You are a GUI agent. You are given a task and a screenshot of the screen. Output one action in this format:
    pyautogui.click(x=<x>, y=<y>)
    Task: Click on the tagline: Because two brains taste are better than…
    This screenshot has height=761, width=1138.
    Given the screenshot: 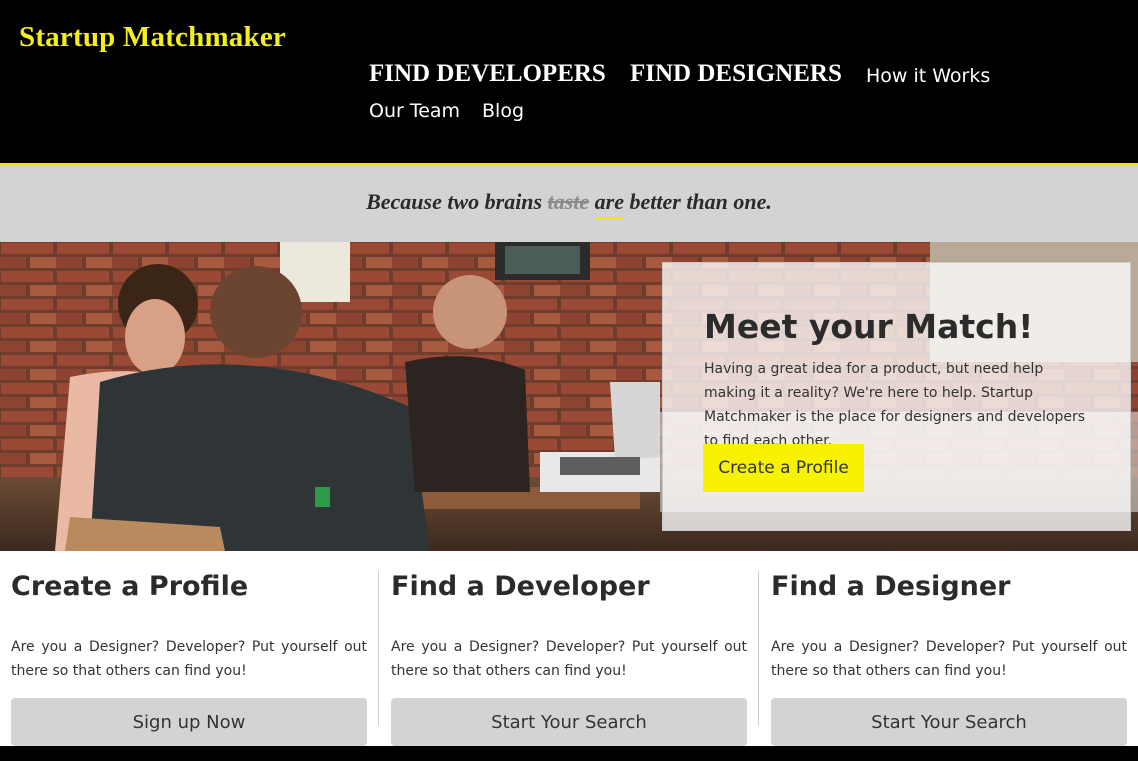 What is the action you would take?
    pyautogui.click(x=569, y=204)
    